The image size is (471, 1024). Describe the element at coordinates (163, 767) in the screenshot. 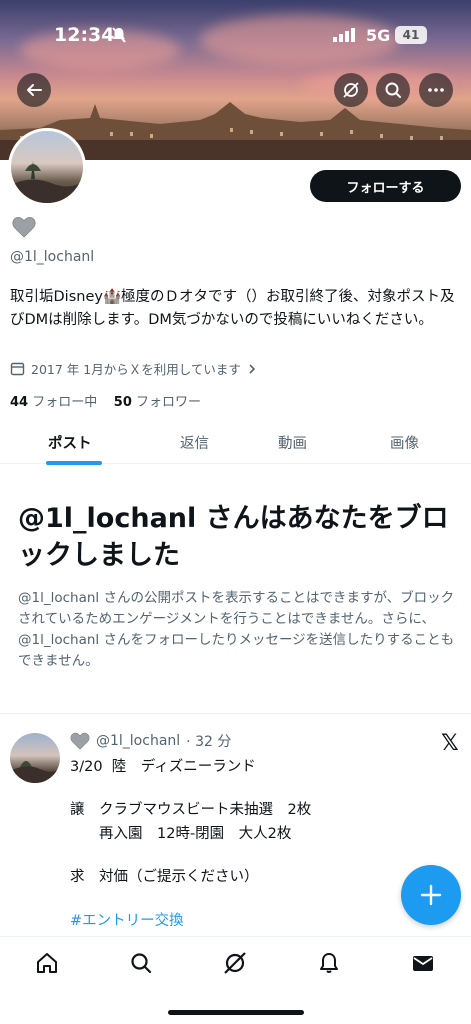

I see `post-line: 3/20 陸 ディズニーランド` at that location.